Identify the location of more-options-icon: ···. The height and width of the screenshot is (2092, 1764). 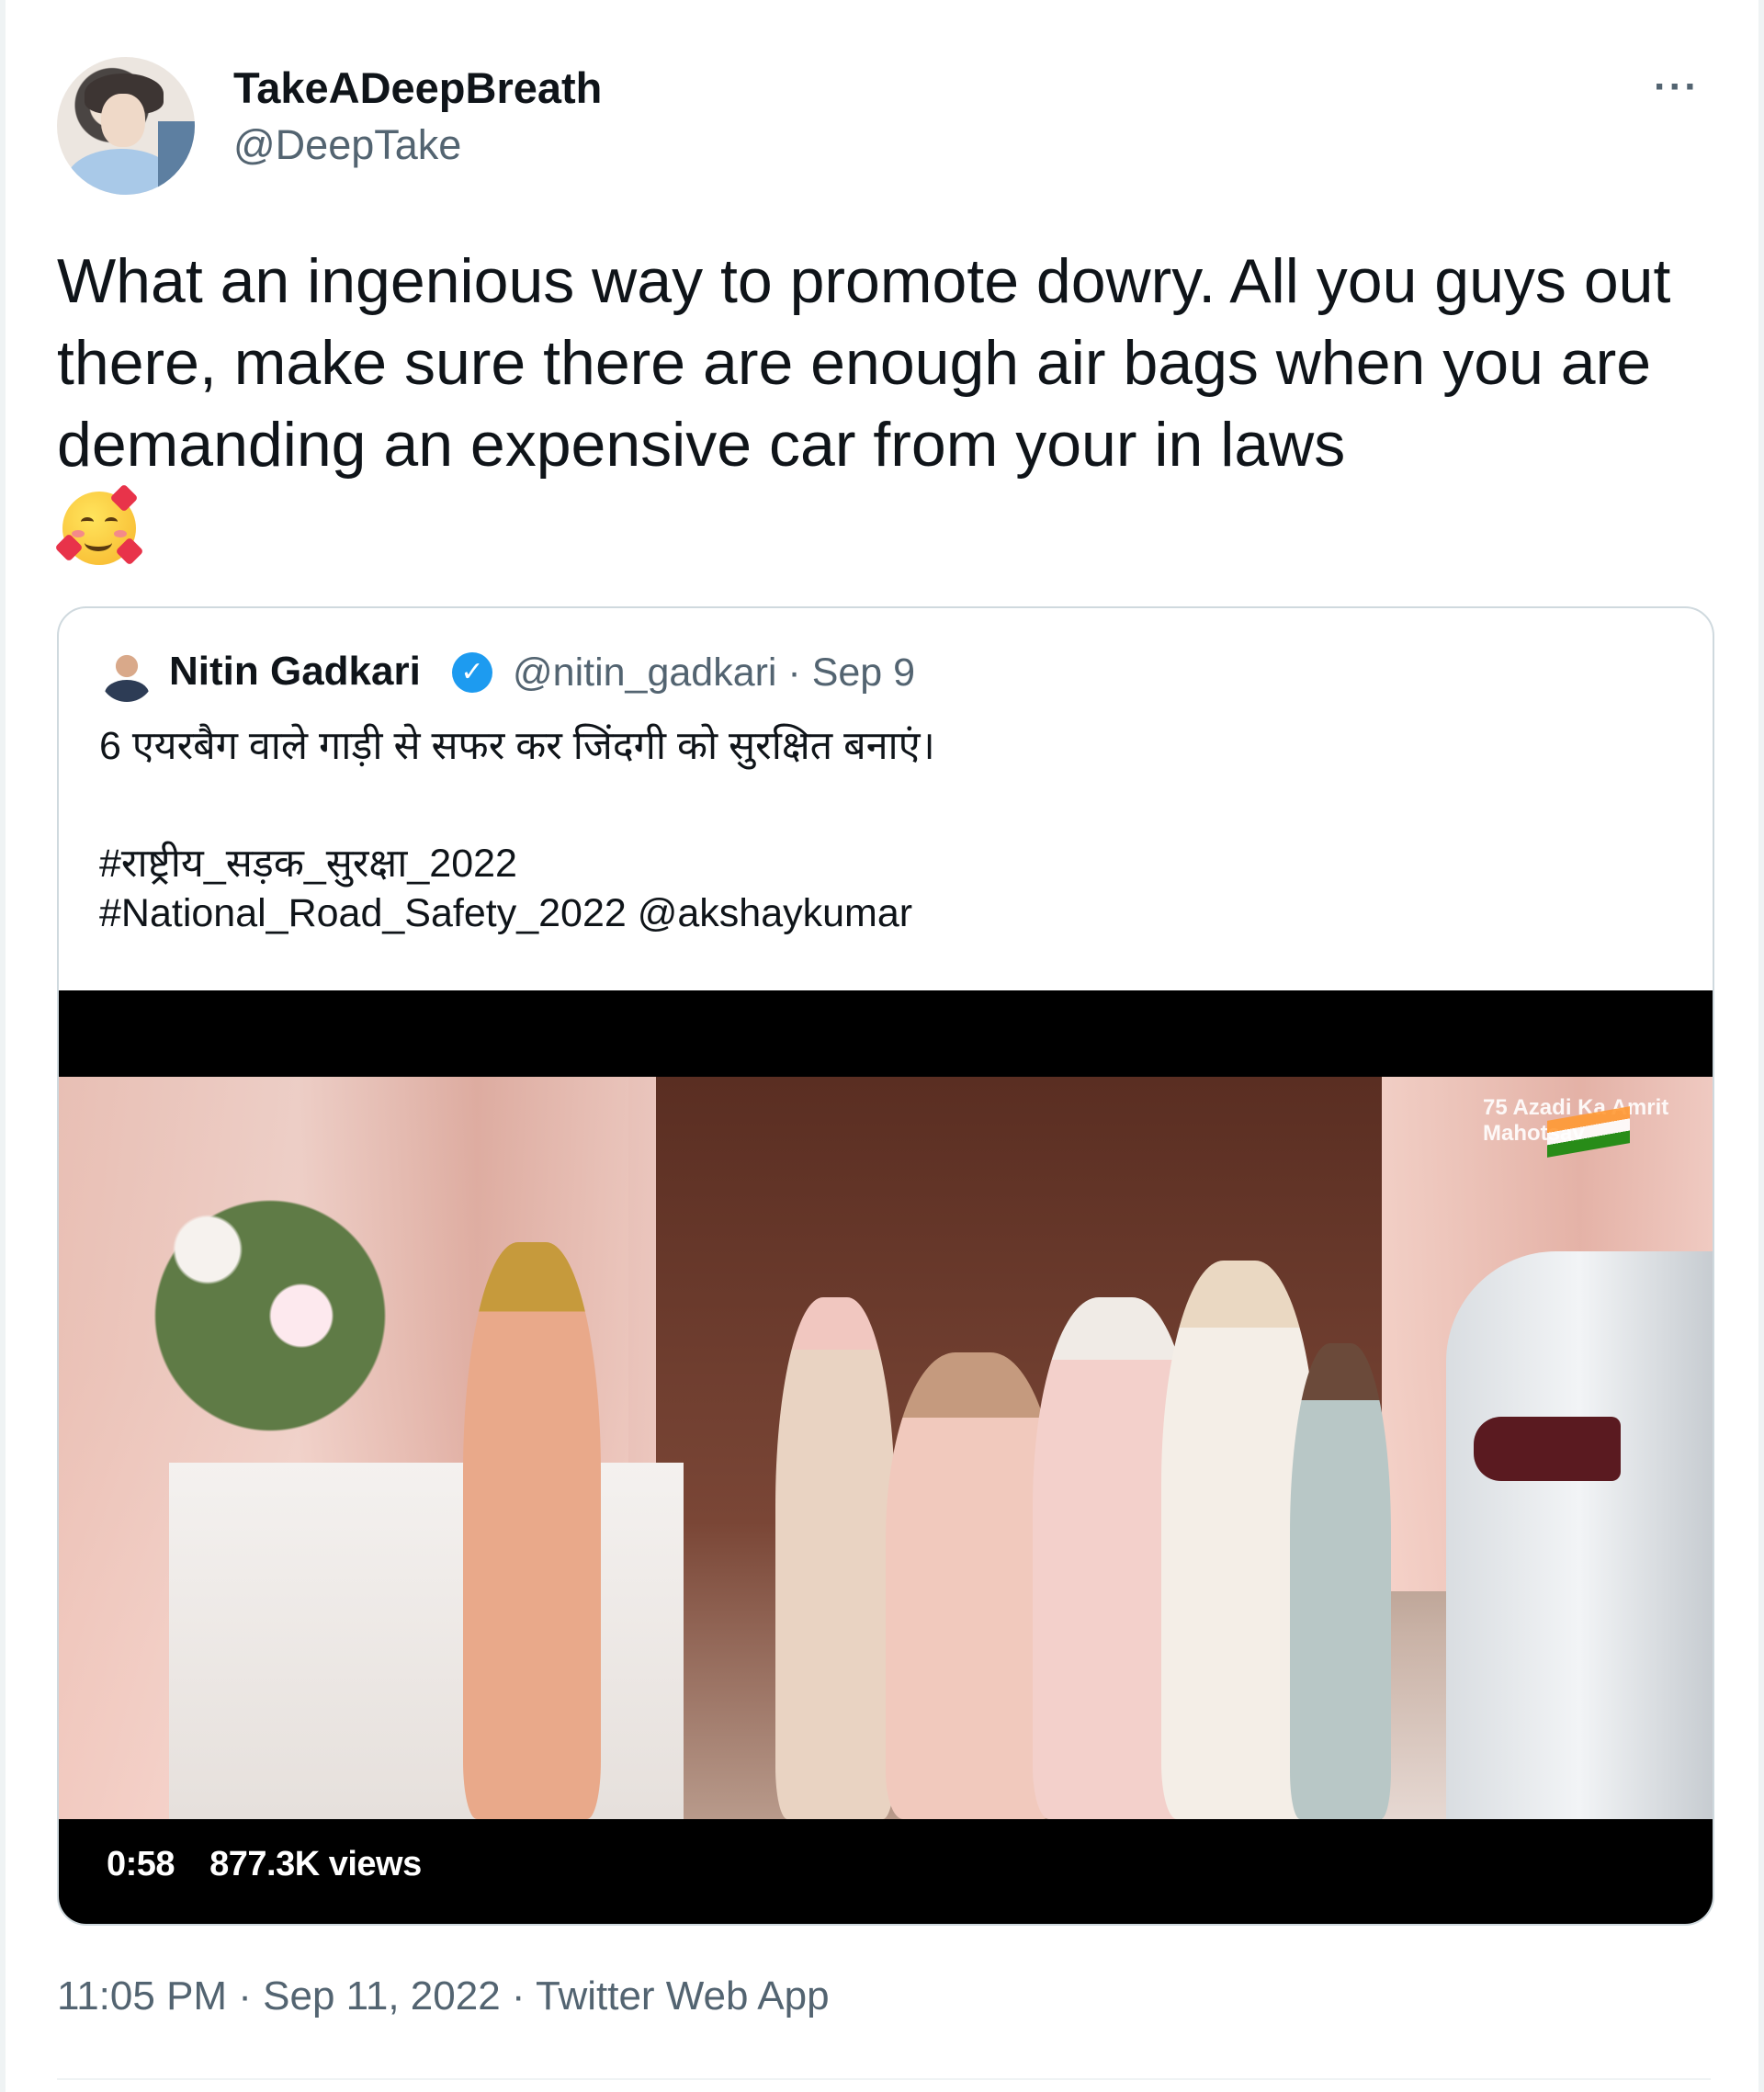
(1677, 87).